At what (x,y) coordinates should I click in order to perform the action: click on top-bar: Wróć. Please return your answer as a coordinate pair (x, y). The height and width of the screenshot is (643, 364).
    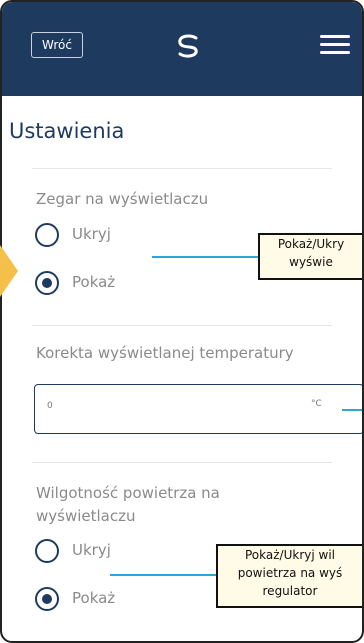
    Looking at the image, I should click on (182, 49).